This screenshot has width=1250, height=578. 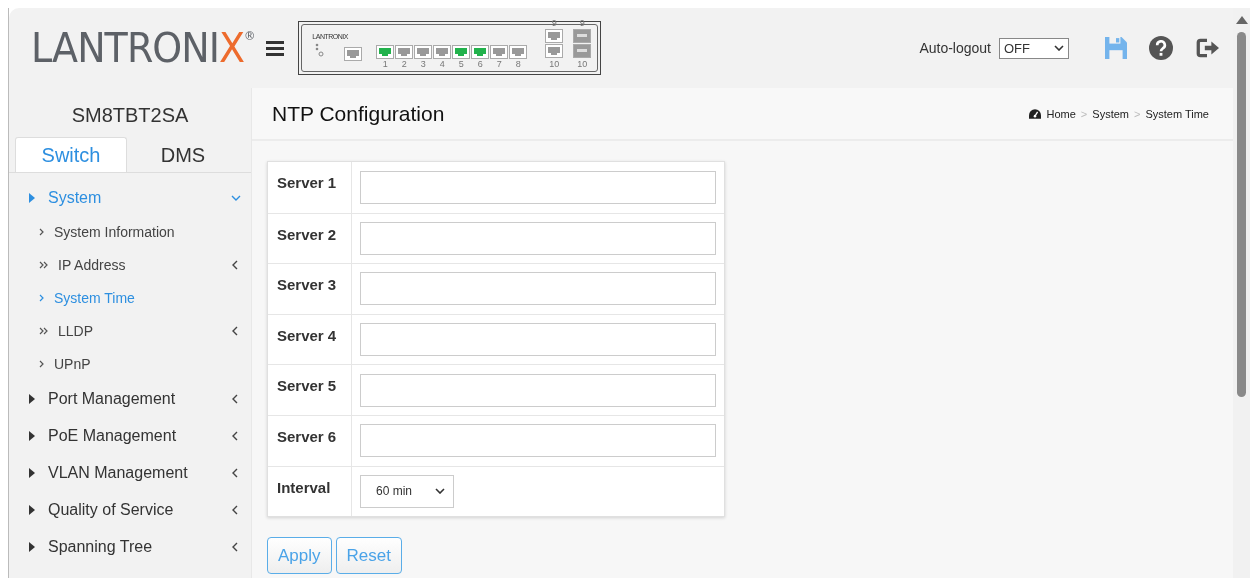 I want to click on tab: DMS, so click(x=183, y=154).